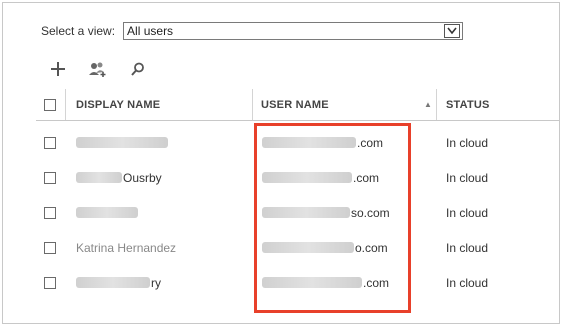  I want to click on table-row: Ousrby .com In cloud, so click(297, 177).